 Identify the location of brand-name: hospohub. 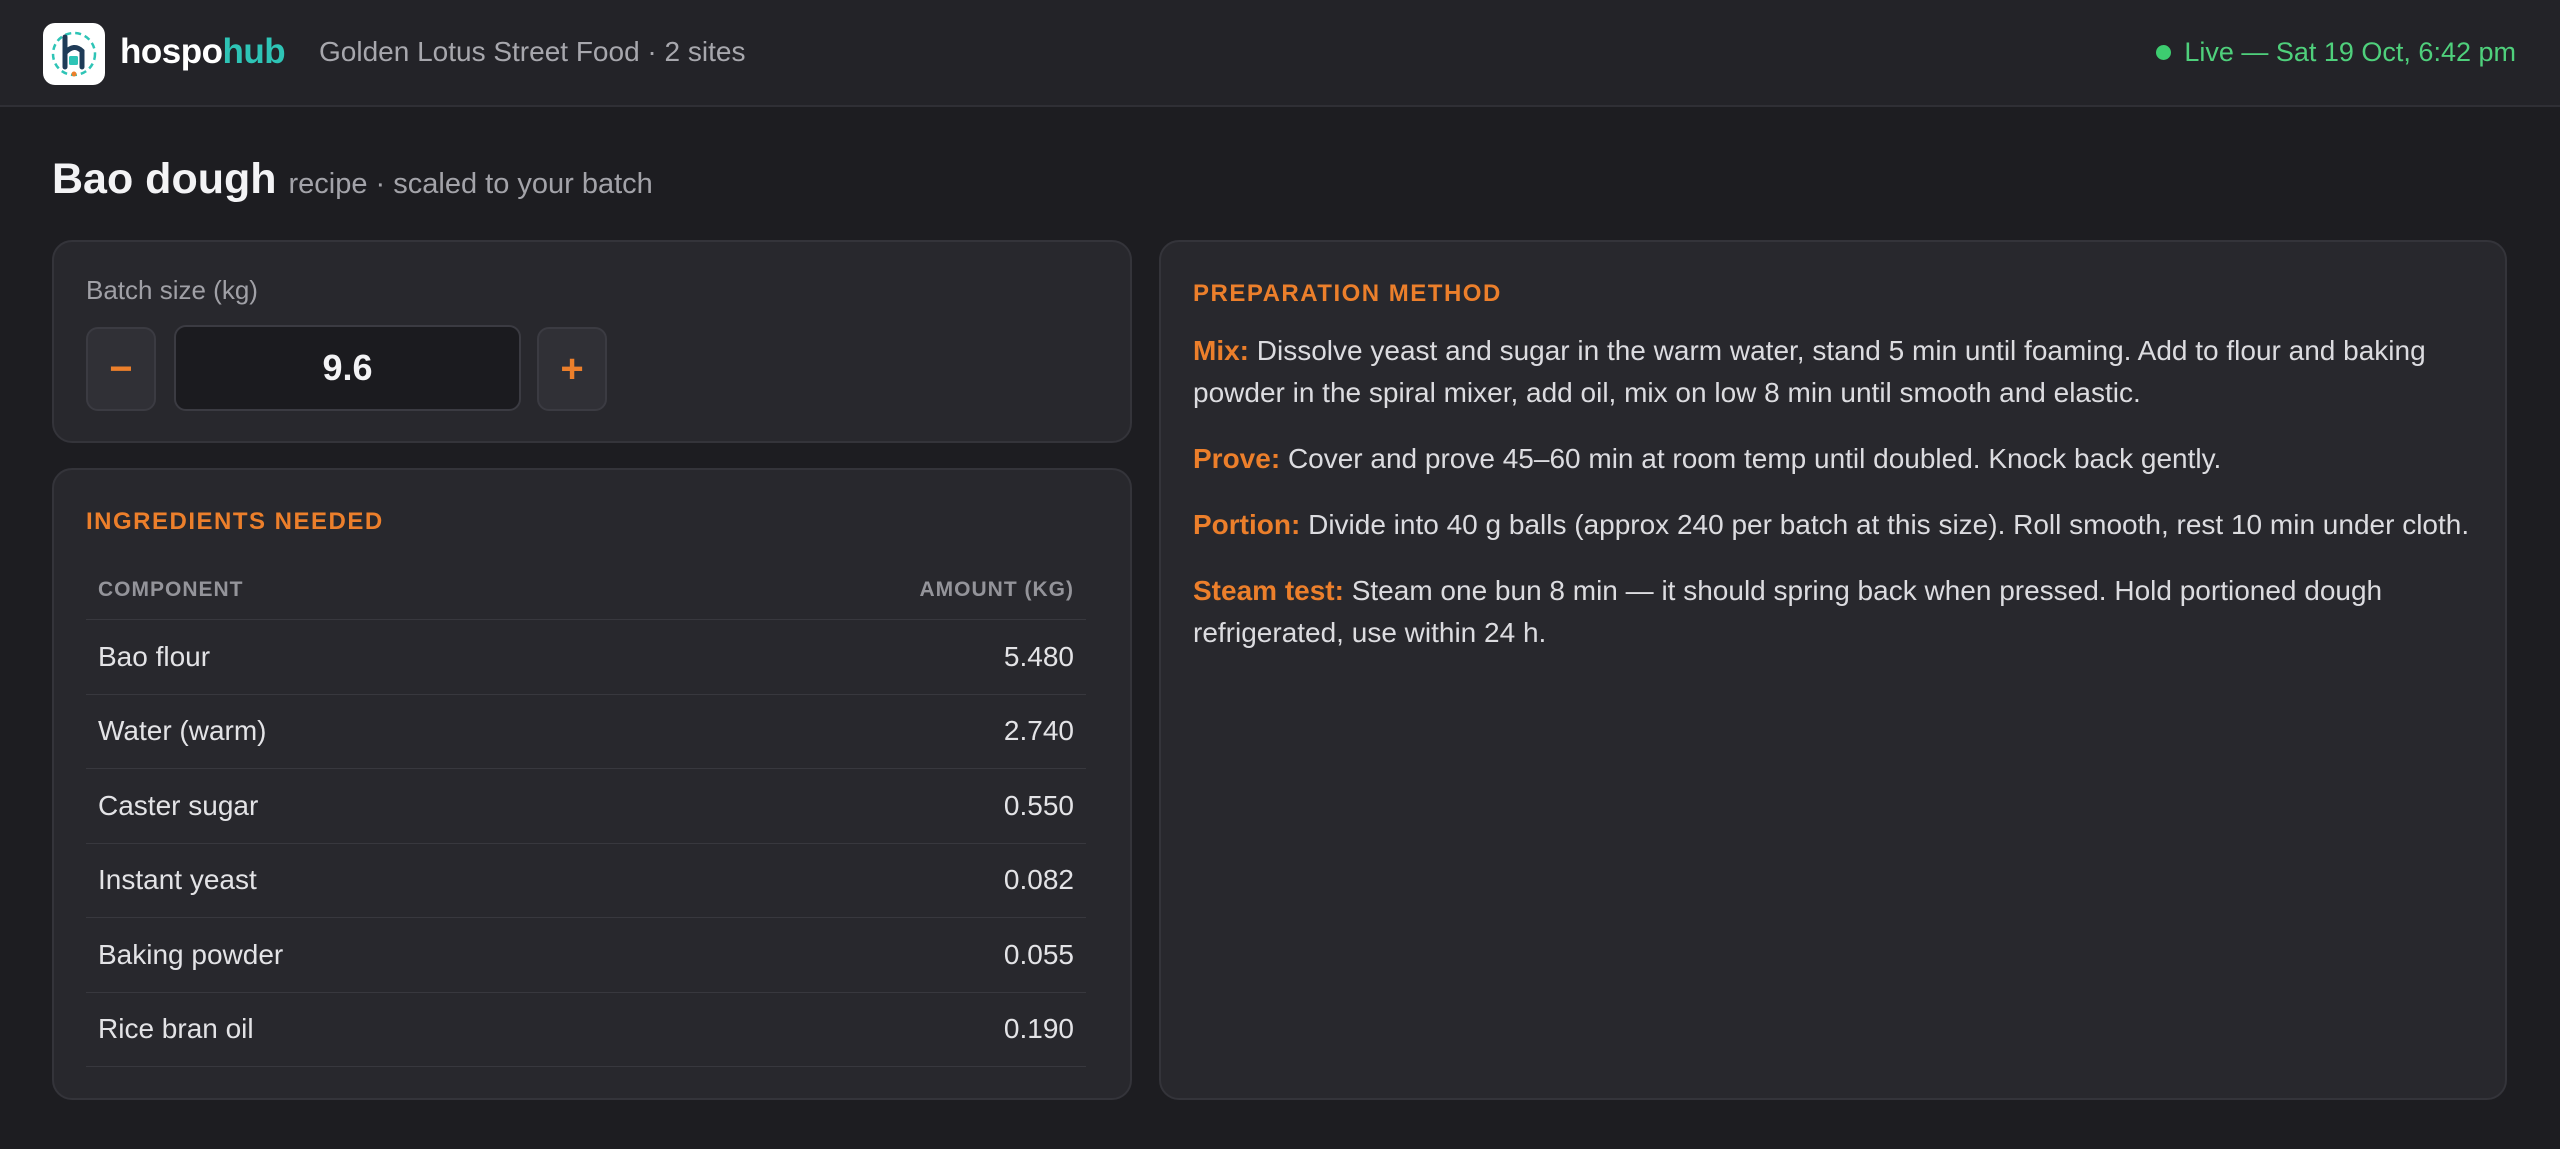
(203, 52).